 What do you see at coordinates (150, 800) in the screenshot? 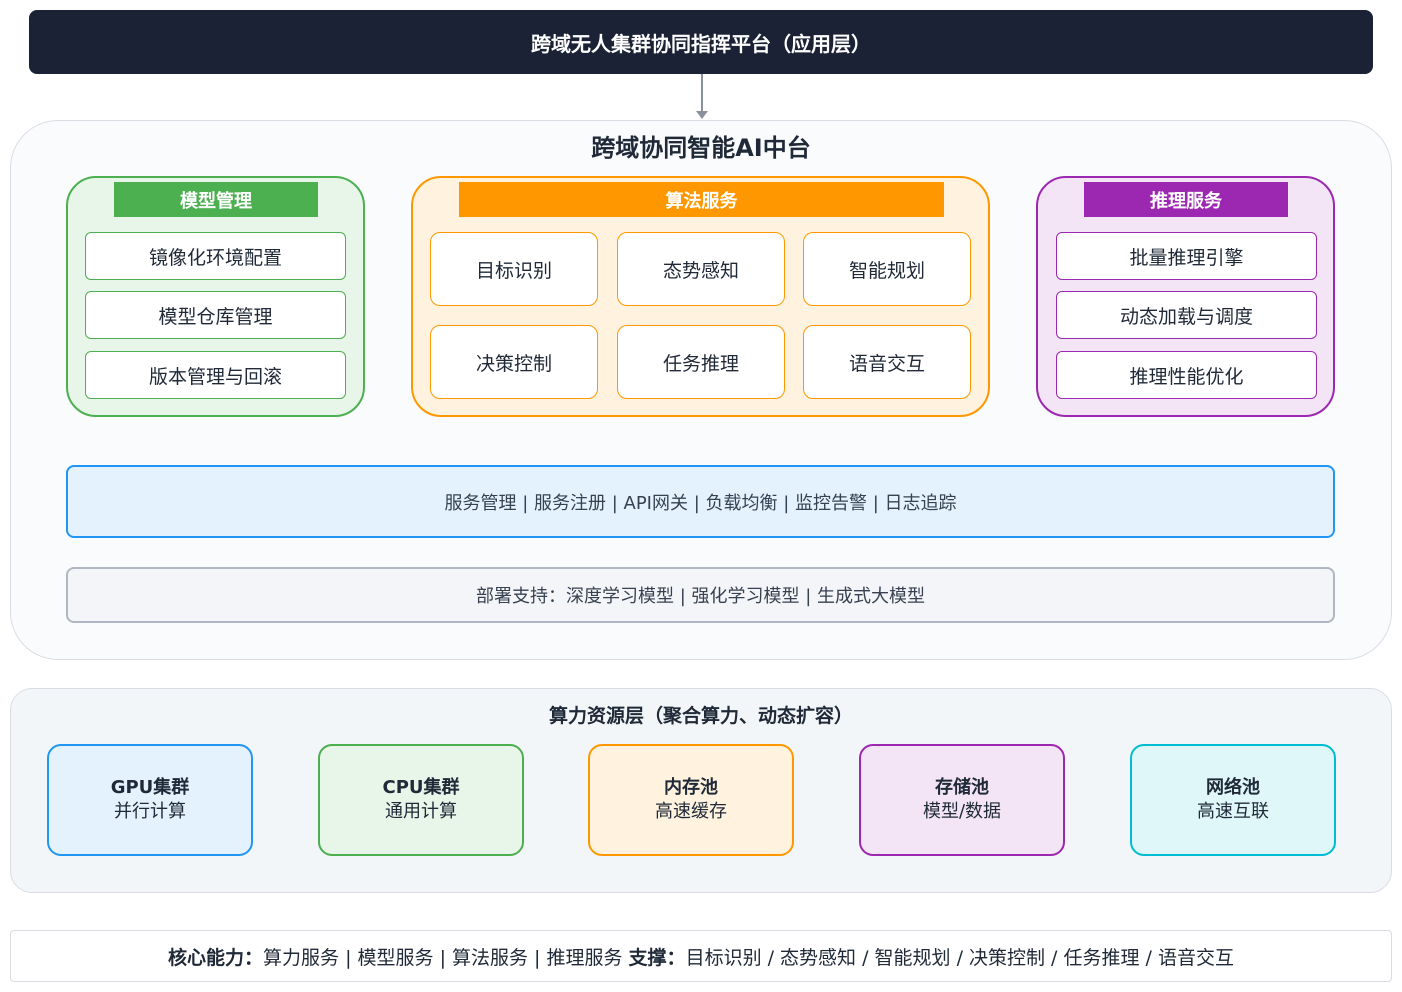
I see `resource-card-gpu: GPU集群 并行计算` at bounding box center [150, 800].